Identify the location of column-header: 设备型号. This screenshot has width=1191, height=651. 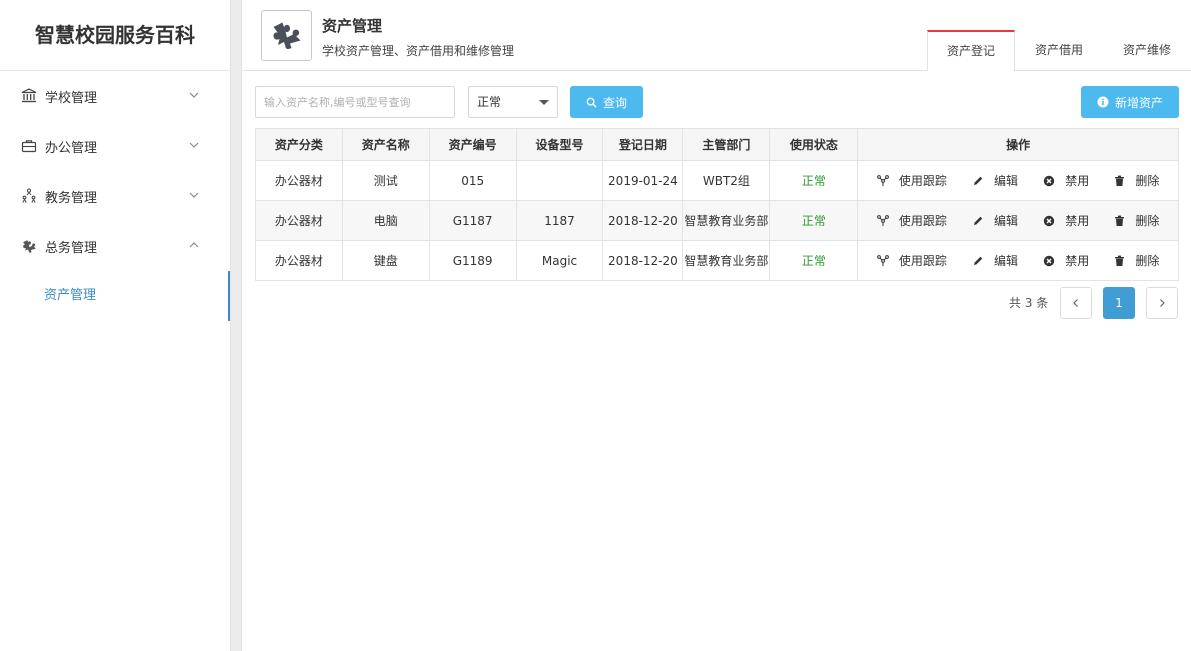
(559, 144).